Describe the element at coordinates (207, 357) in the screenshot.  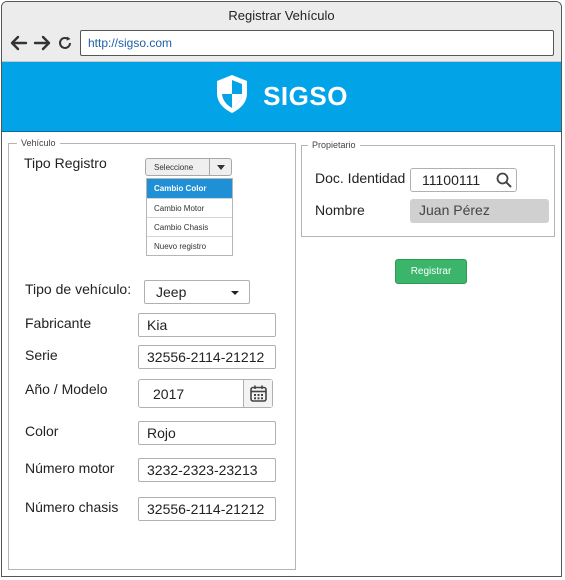
I see `serie-input: 32556-2114-21212` at that location.